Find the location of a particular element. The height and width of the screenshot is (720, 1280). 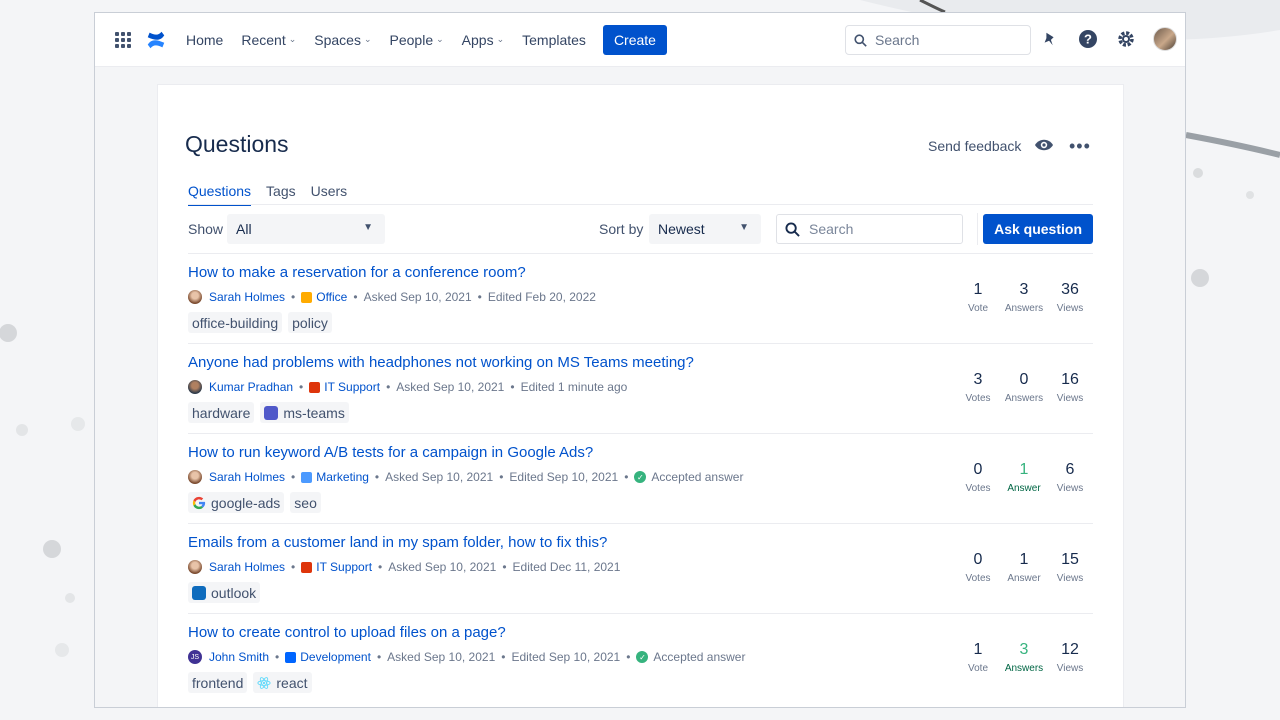

notifications-icon is located at coordinates (1050, 39).